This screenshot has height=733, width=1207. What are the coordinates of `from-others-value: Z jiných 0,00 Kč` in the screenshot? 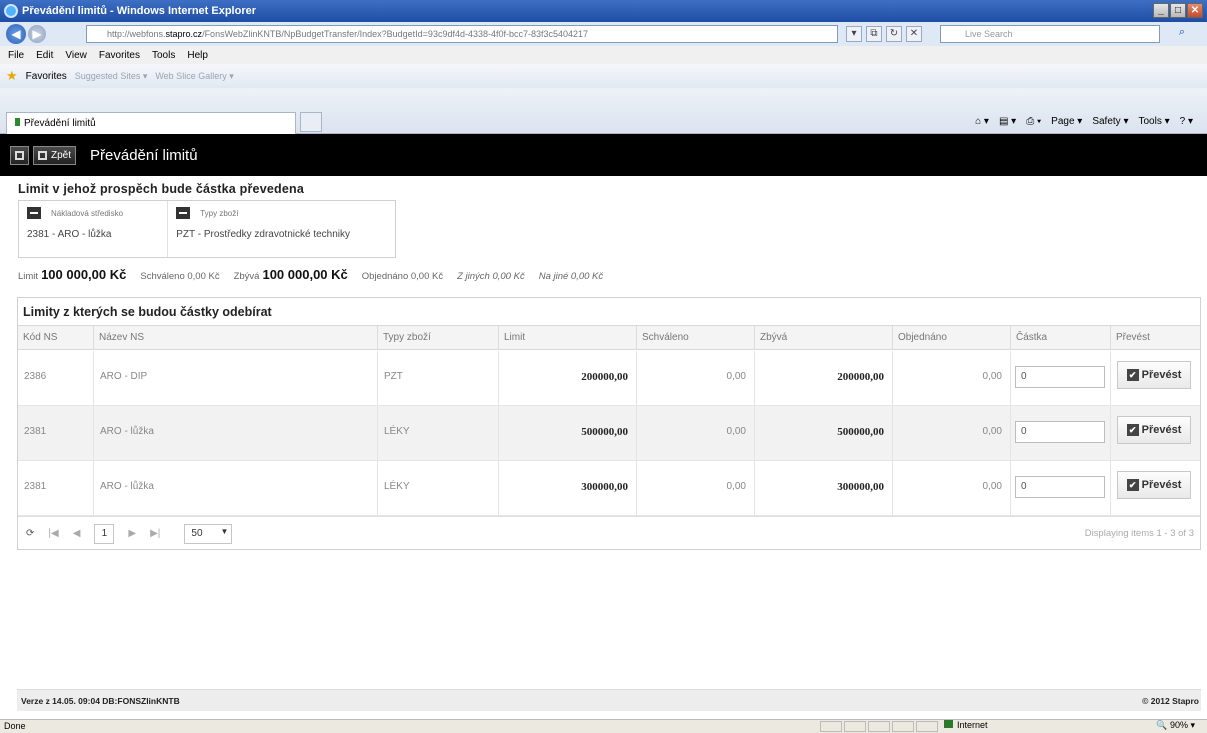 It's located at (491, 276).